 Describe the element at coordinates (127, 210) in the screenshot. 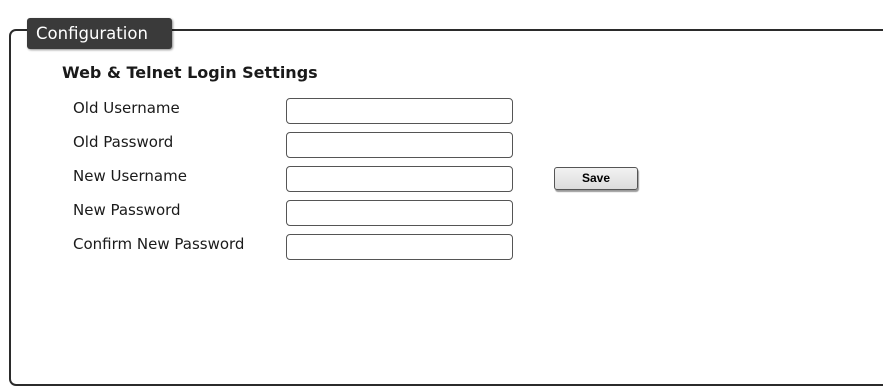

I see `new-password-label: New Password` at that location.